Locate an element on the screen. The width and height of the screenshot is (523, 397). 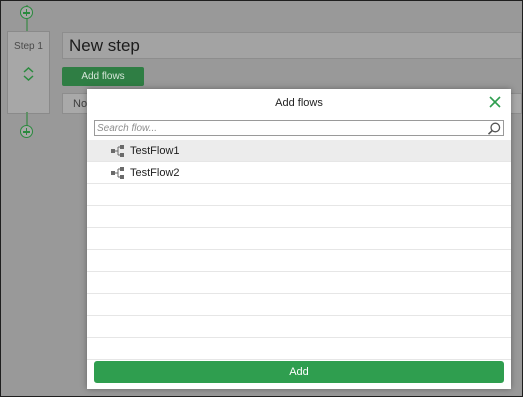
add-flows-button: Add flows is located at coordinates (103, 76).